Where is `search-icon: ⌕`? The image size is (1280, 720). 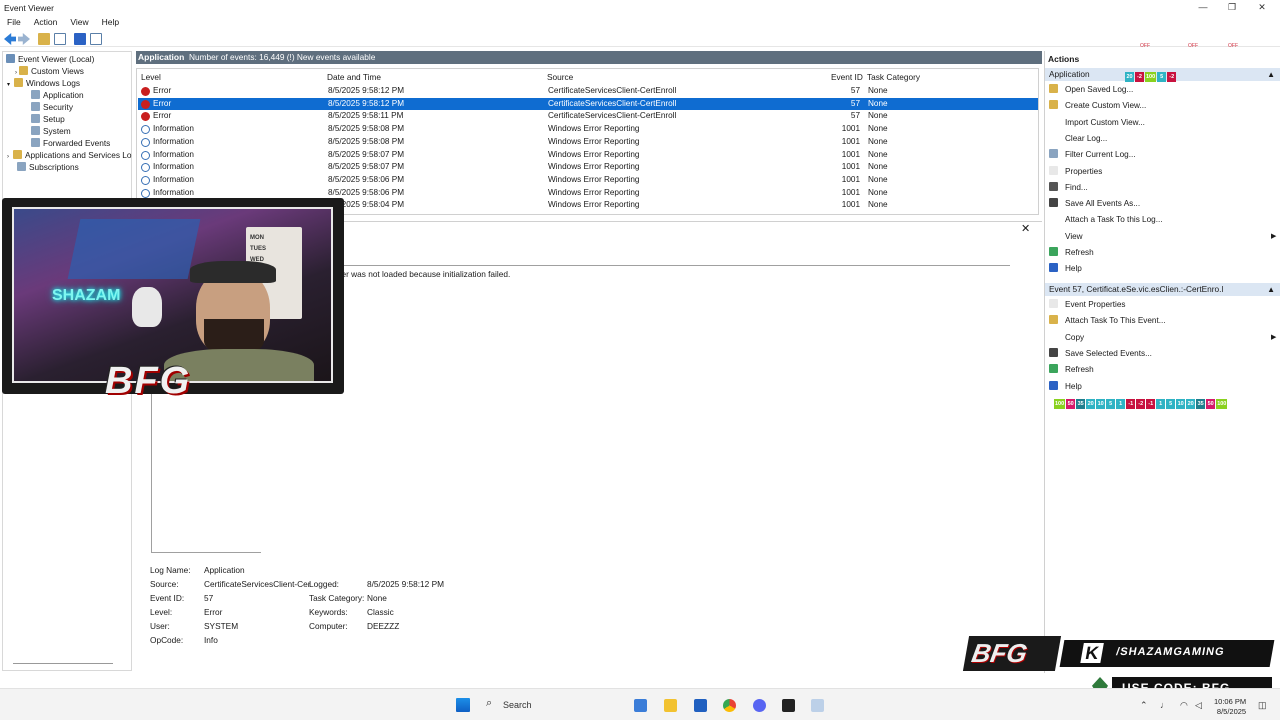 search-icon: ⌕ is located at coordinates (489, 703).